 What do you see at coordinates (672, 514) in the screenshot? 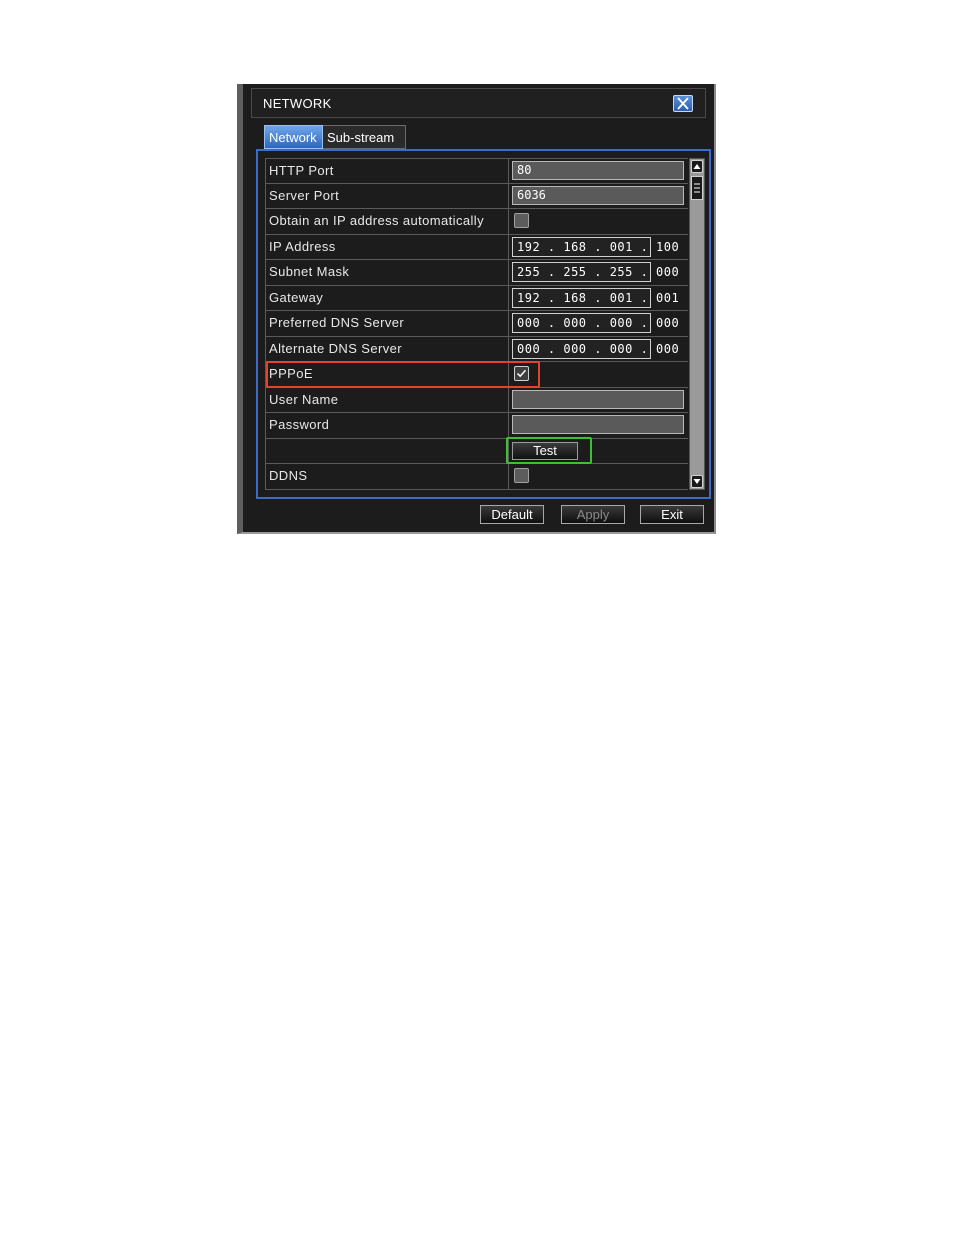
I see `exit-button: Exit` at bounding box center [672, 514].